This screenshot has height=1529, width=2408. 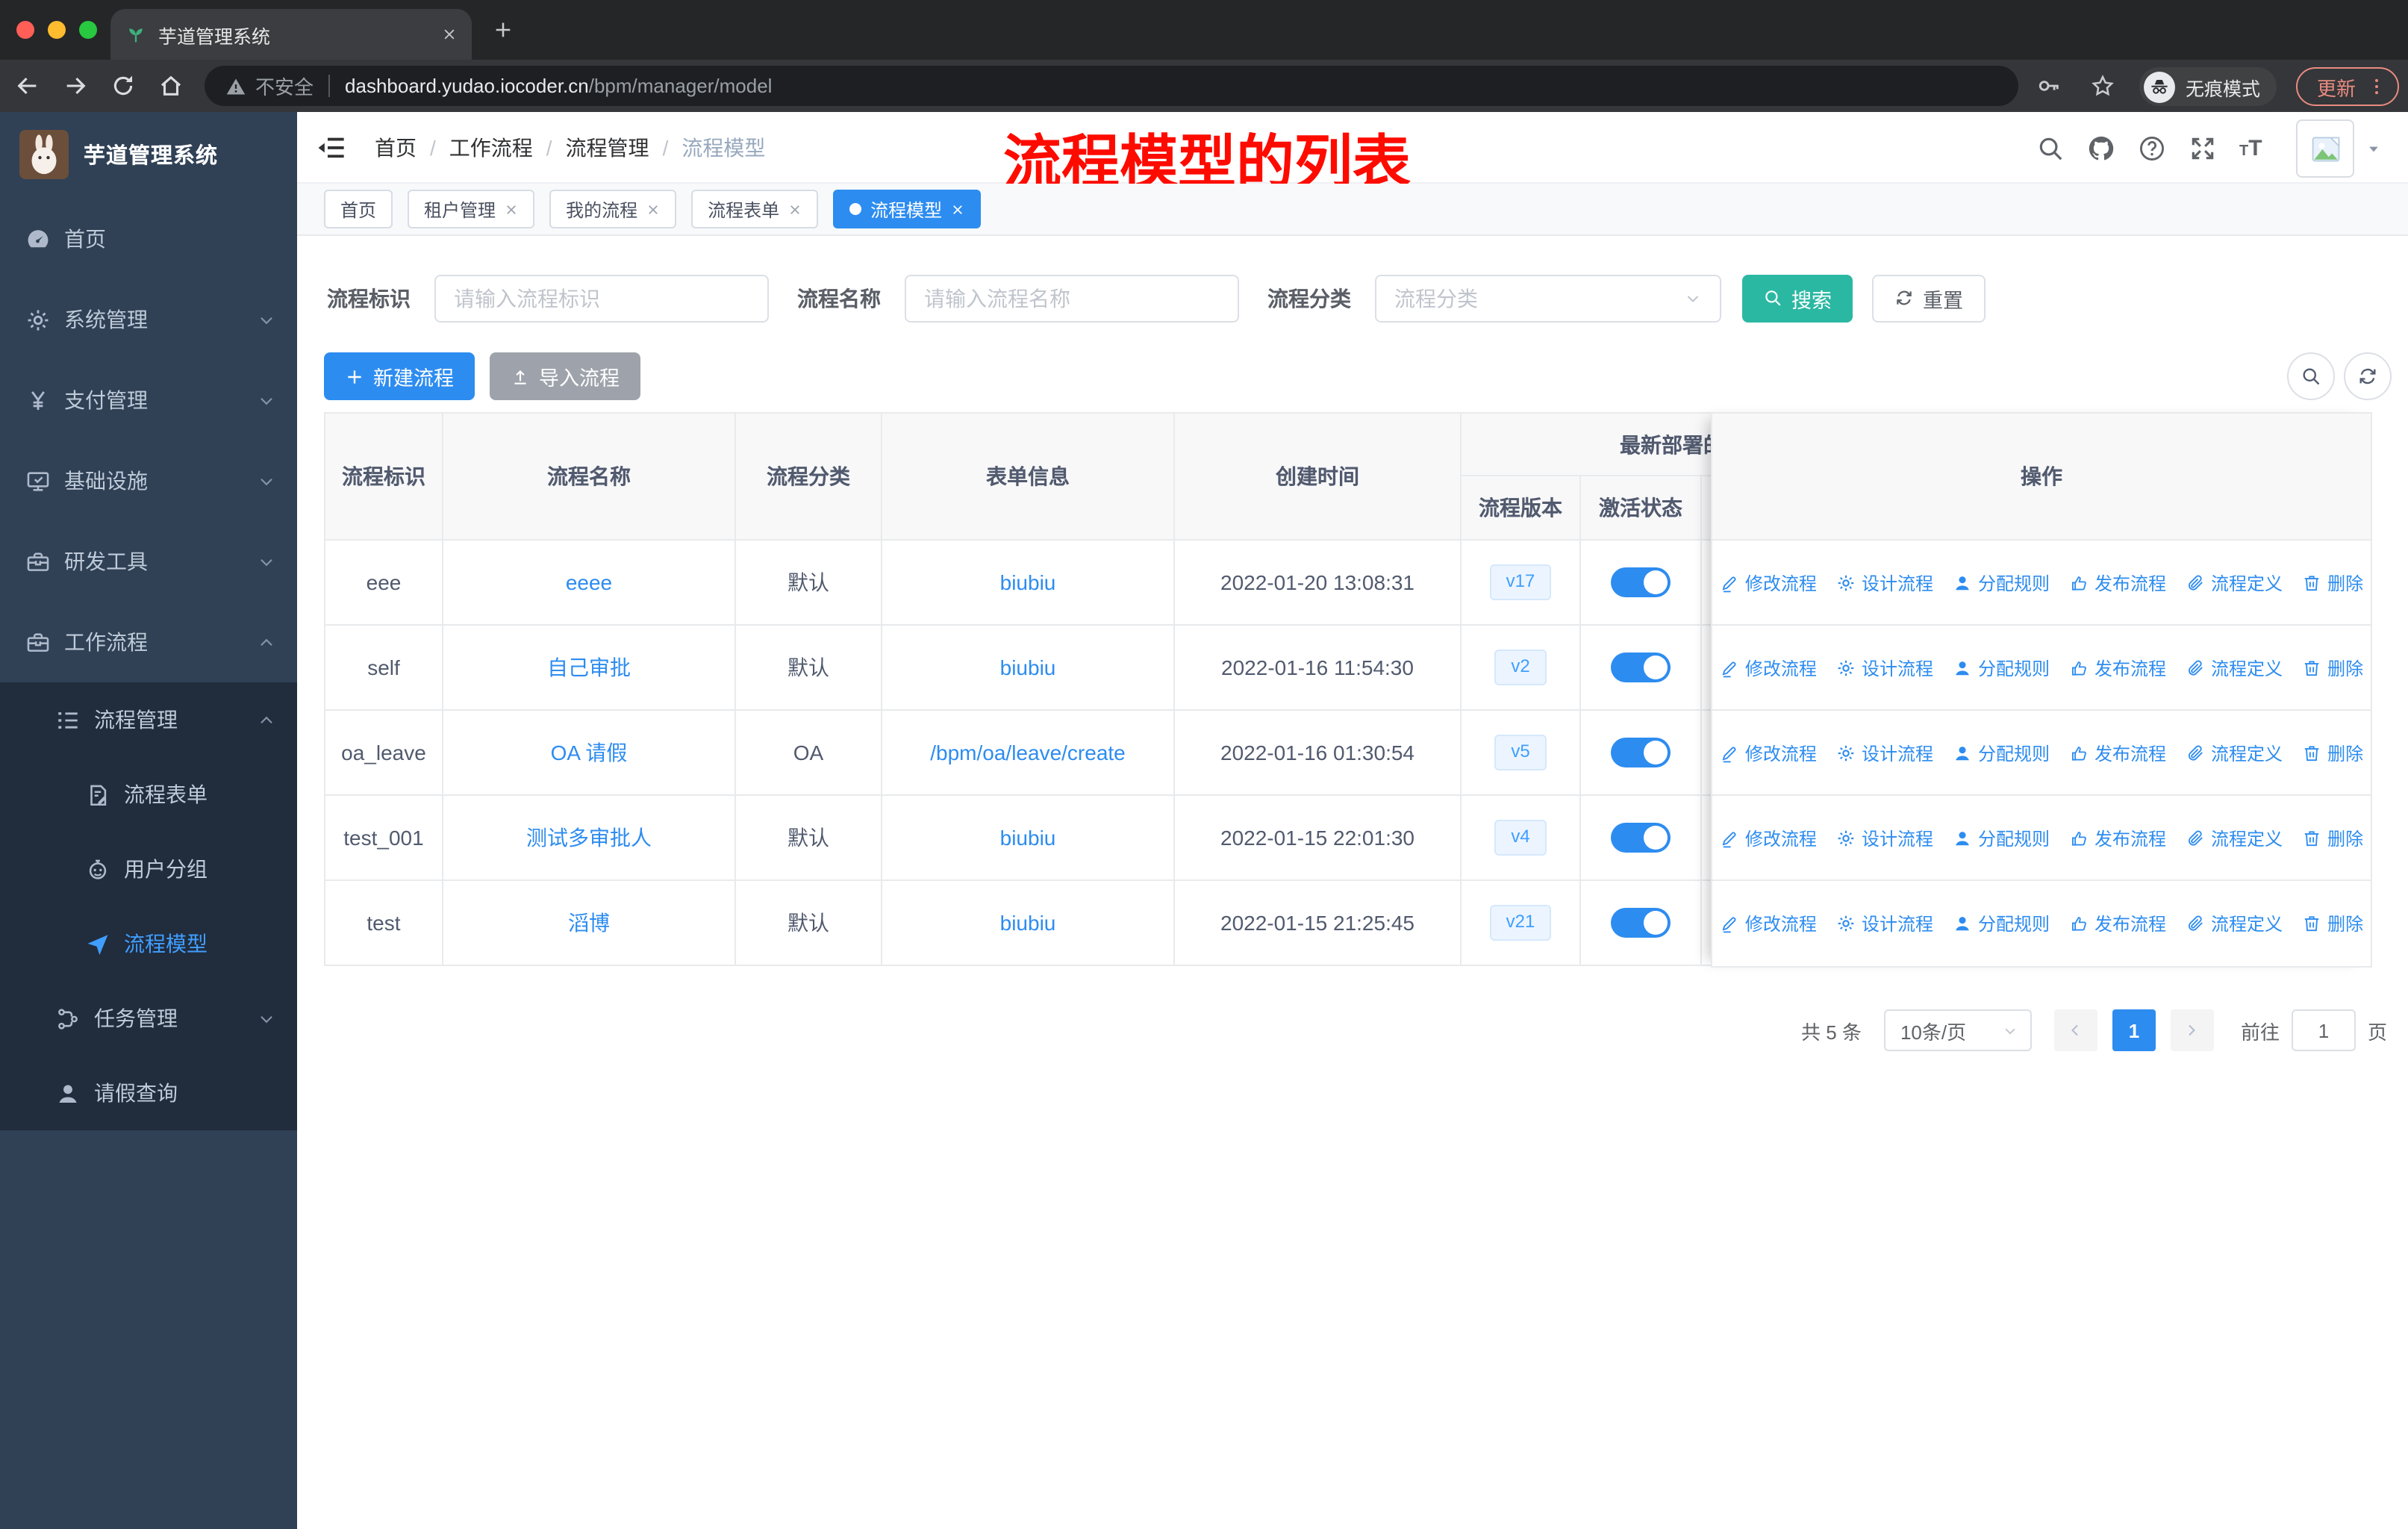 What do you see at coordinates (148, 1093) in the screenshot?
I see `sidebar-item-leave-query: 请假查询` at bounding box center [148, 1093].